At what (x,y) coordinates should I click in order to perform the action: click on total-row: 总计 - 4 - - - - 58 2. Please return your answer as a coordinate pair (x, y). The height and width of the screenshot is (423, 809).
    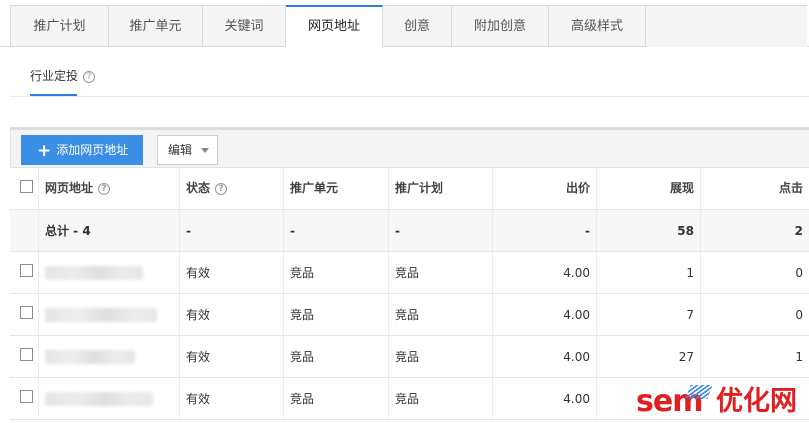
    Looking at the image, I should click on (409, 231).